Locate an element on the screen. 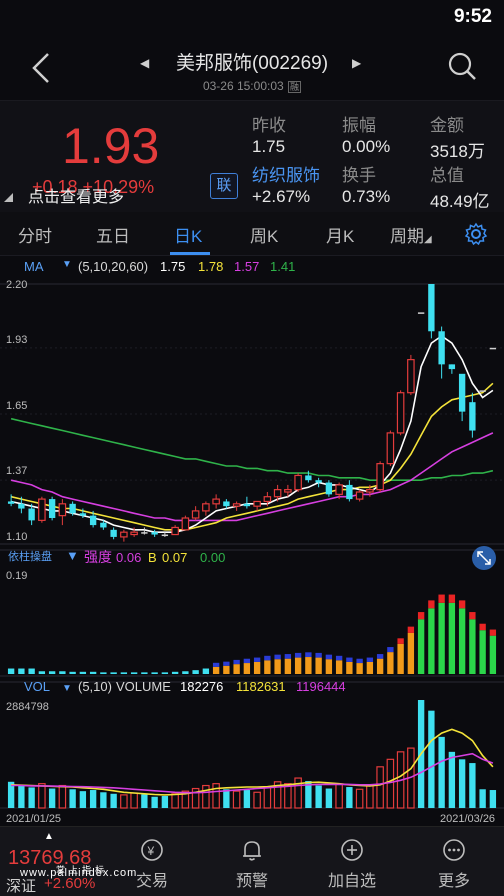  nav-add-watchlist: 加自选 is located at coordinates (352, 864).